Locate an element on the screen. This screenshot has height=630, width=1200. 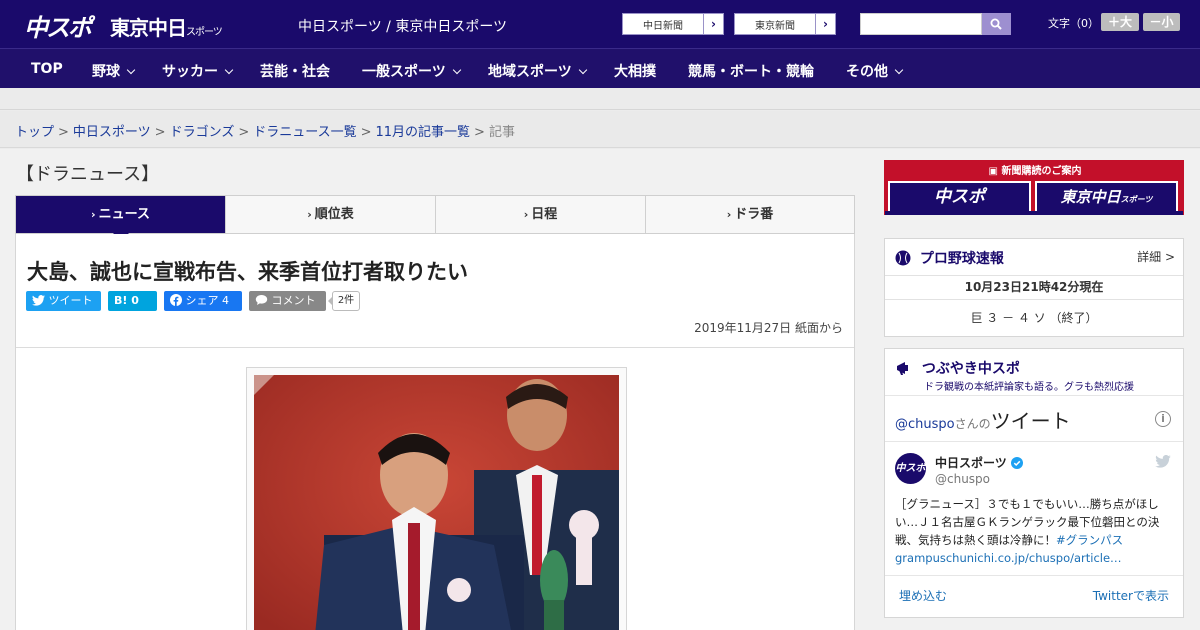
baseball-detail-link: 詳細 > is located at coordinates (1156, 256).